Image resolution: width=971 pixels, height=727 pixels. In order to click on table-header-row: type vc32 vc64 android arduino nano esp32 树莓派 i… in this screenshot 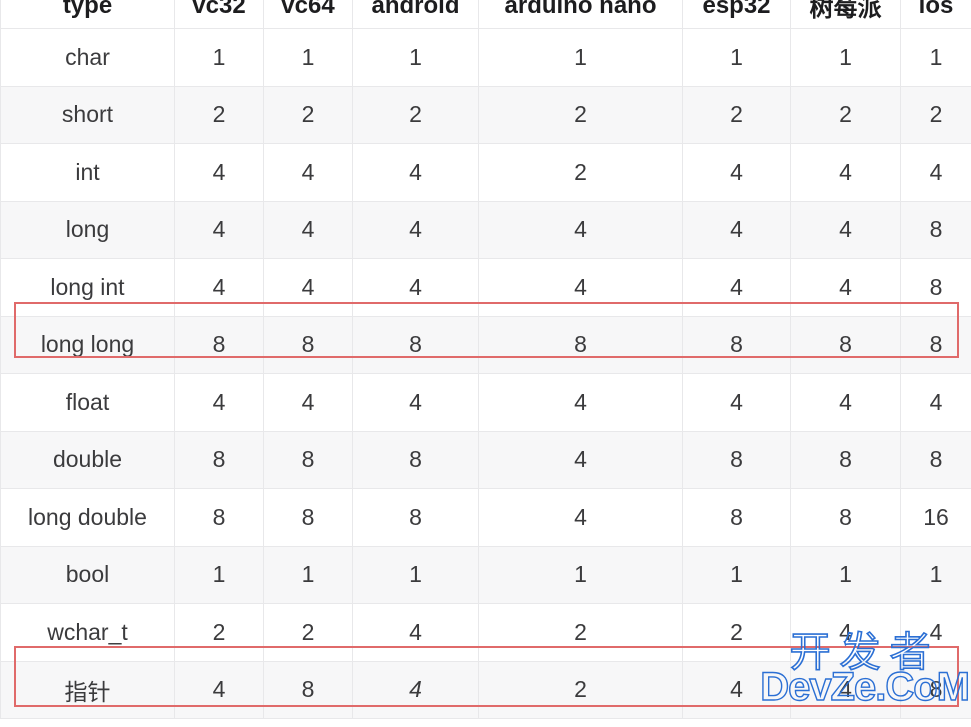, I will do `click(485, 14)`.